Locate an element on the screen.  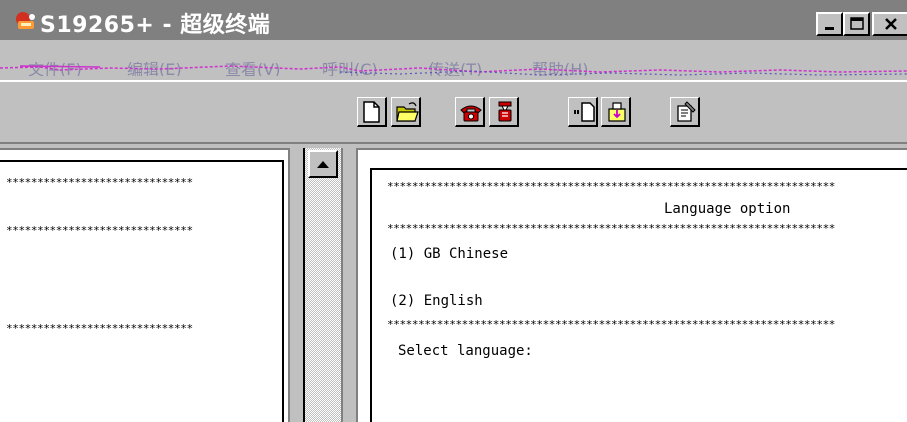
toolbar-top-divider is located at coordinates (453, 81).